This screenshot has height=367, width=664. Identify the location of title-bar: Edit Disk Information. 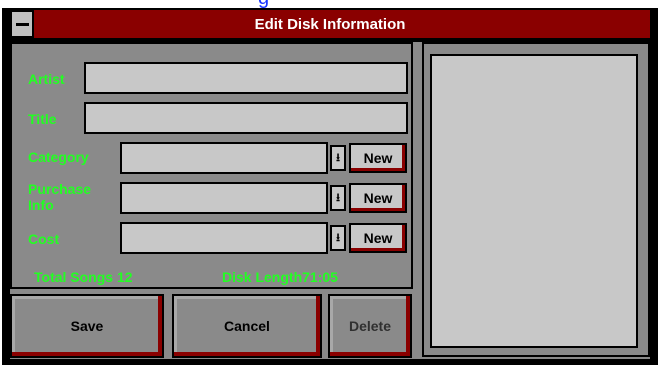
(330, 24).